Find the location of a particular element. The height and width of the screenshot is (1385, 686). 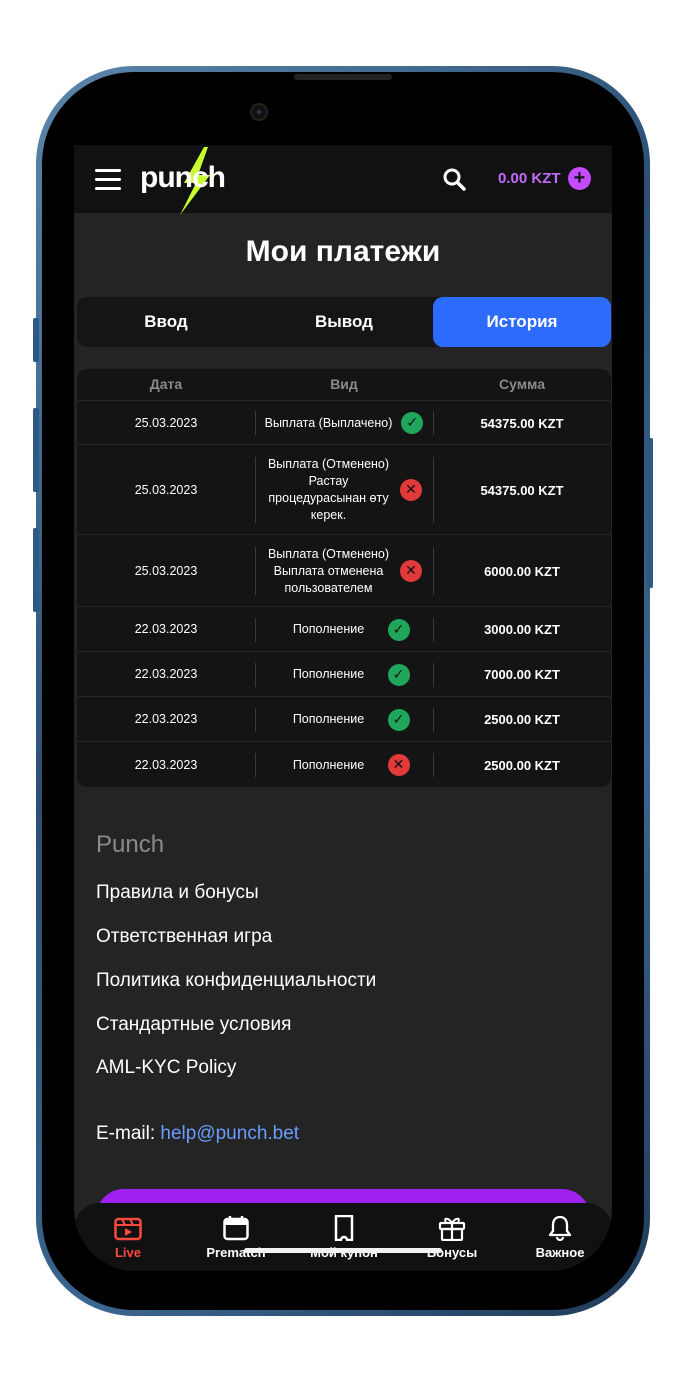

balance-amount: 0.00 KZT is located at coordinates (529, 178).